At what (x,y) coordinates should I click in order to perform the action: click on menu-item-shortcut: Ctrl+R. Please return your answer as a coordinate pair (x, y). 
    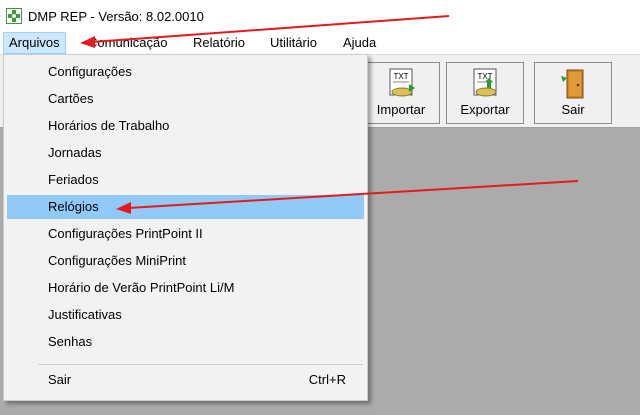
    Looking at the image, I should click on (327, 379).